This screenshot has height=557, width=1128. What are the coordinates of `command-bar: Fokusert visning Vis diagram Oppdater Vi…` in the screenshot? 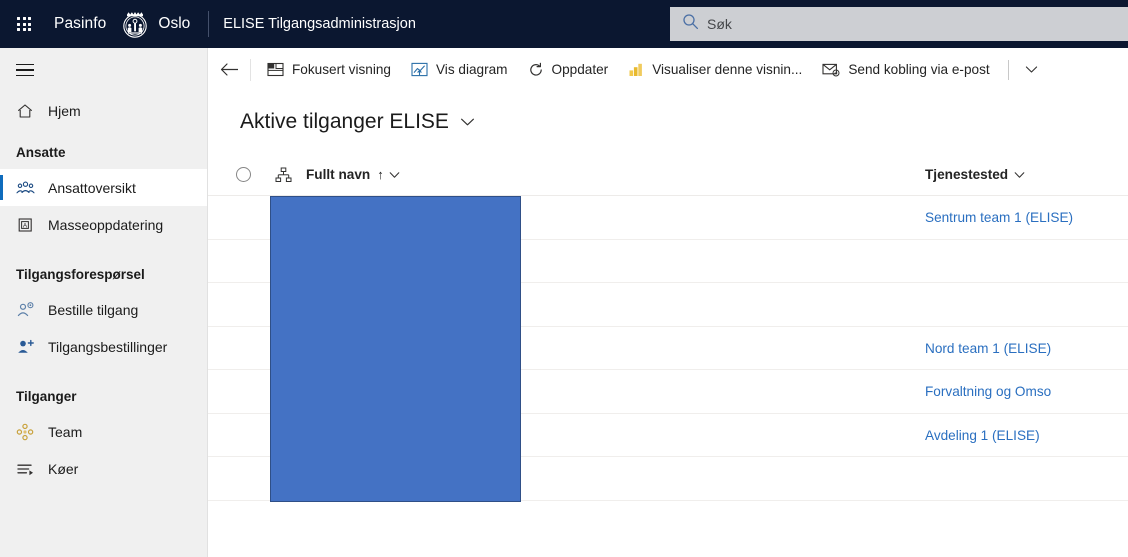 It's located at (668, 70).